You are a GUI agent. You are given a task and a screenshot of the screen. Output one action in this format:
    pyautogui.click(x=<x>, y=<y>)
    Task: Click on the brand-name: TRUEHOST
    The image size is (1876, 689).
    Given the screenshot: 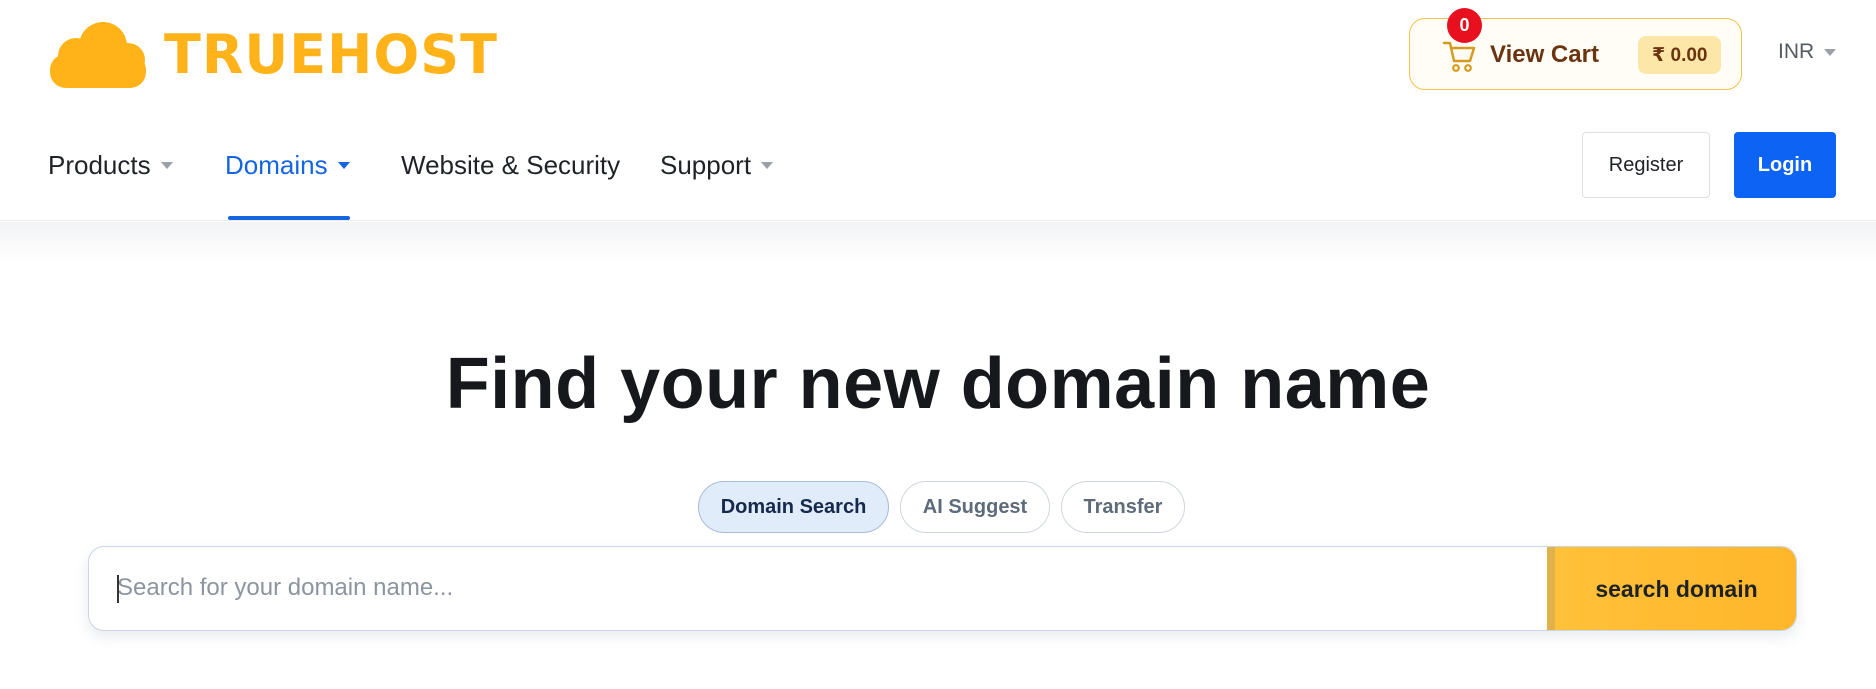 What is the action you would take?
    pyautogui.click(x=331, y=54)
    